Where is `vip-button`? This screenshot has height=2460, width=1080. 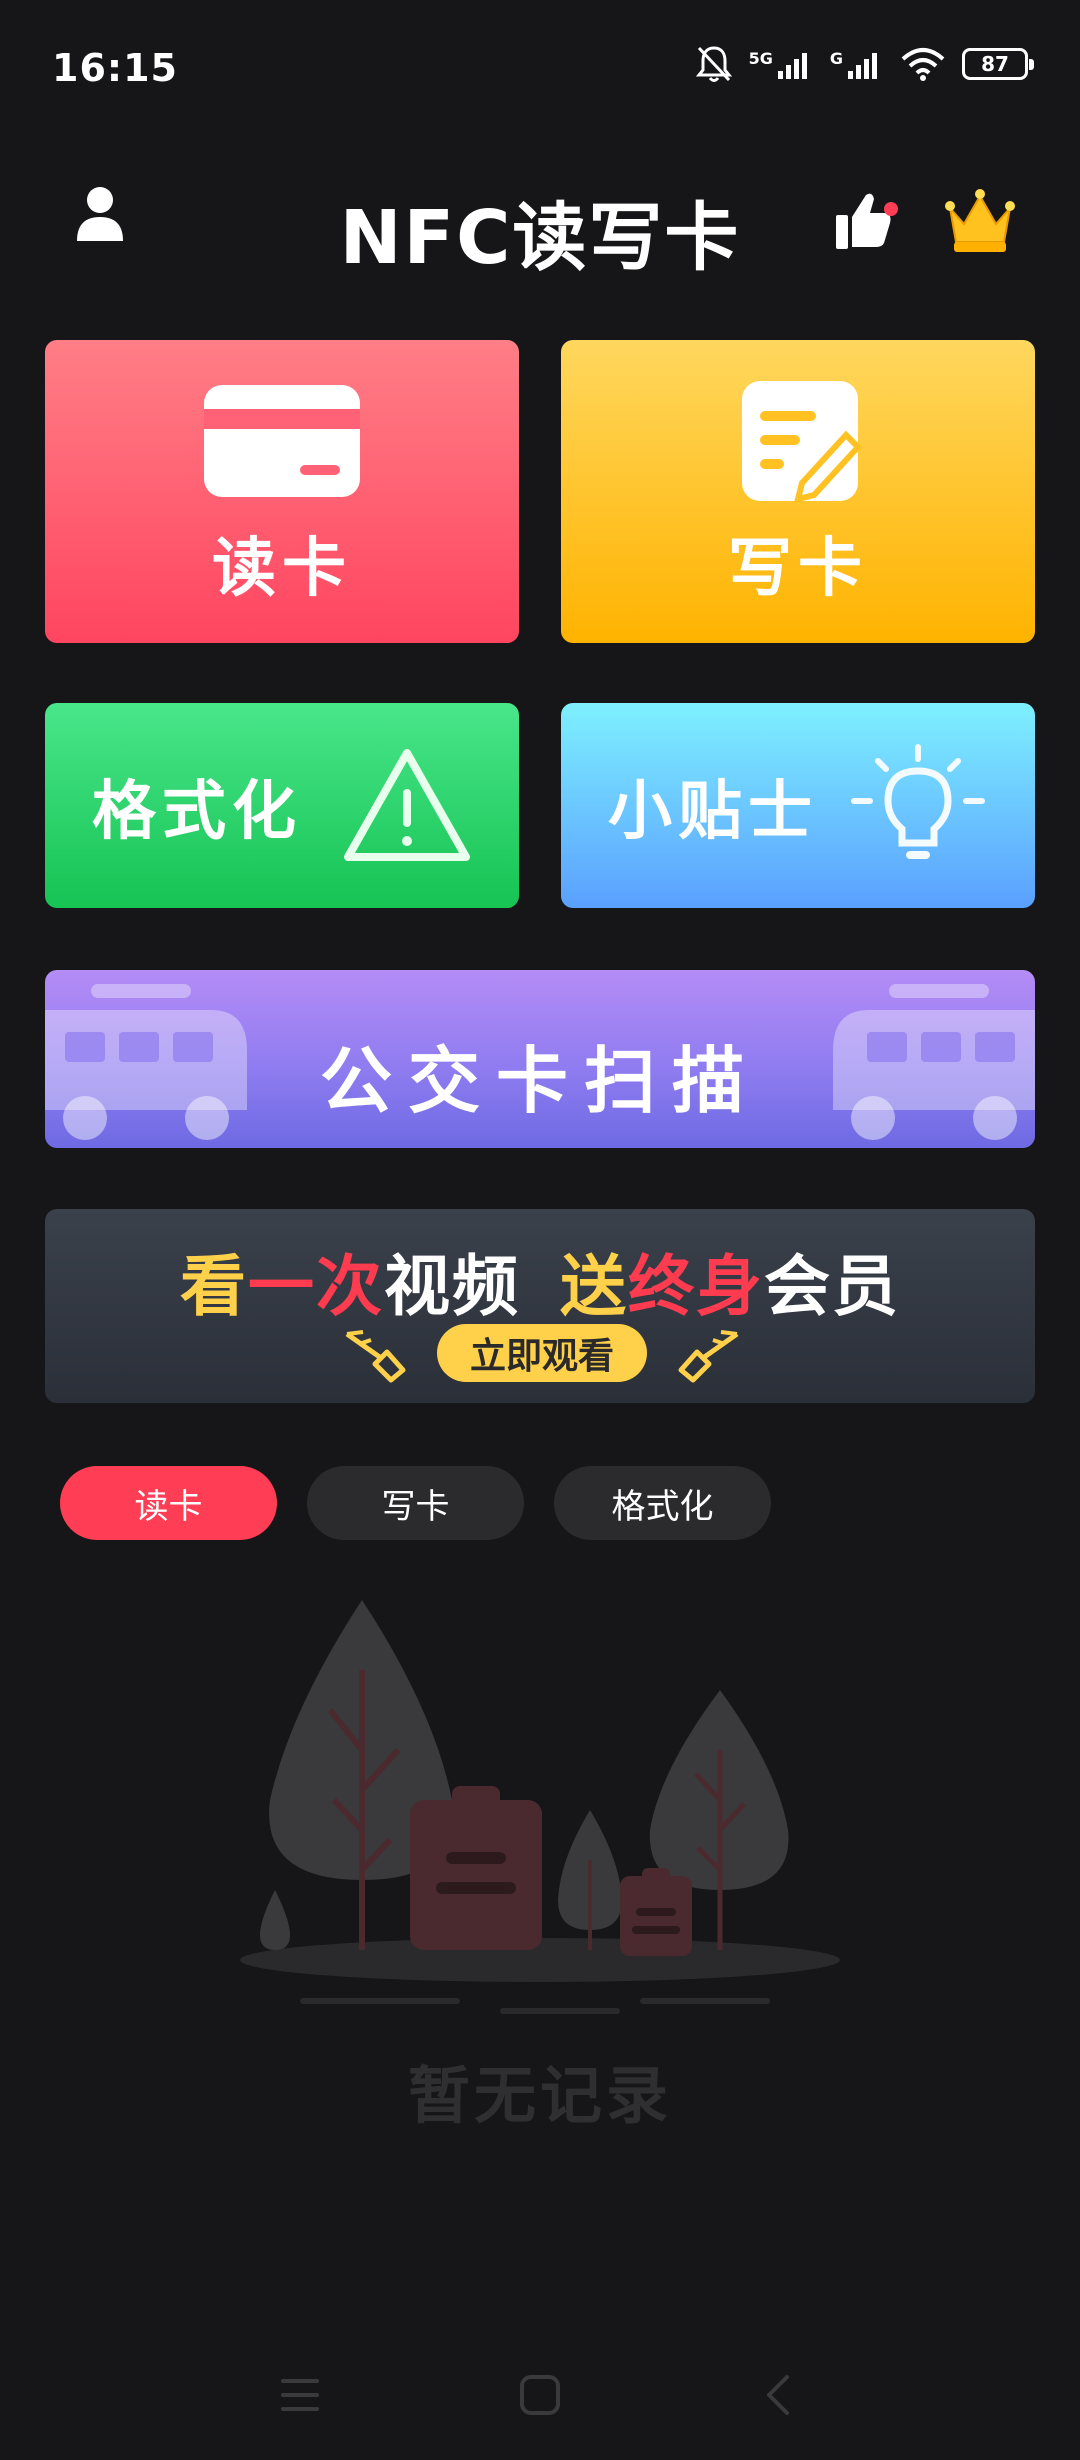
vip-button is located at coordinates (980, 221).